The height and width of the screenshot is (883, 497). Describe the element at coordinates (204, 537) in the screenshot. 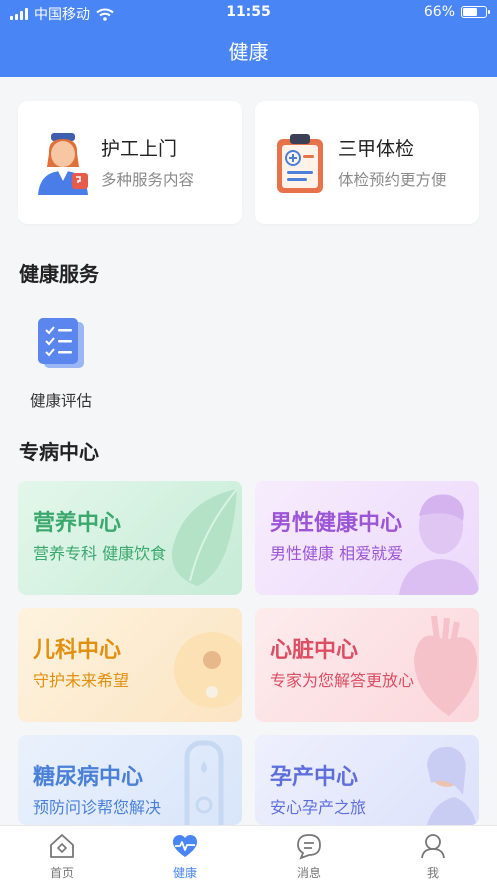

I see `leaf-icon` at that location.